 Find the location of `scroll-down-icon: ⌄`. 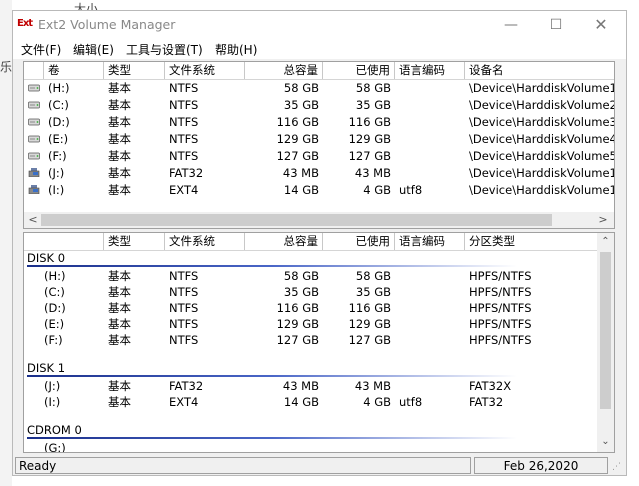

scroll-down-icon: ⌄ is located at coordinates (605, 442).